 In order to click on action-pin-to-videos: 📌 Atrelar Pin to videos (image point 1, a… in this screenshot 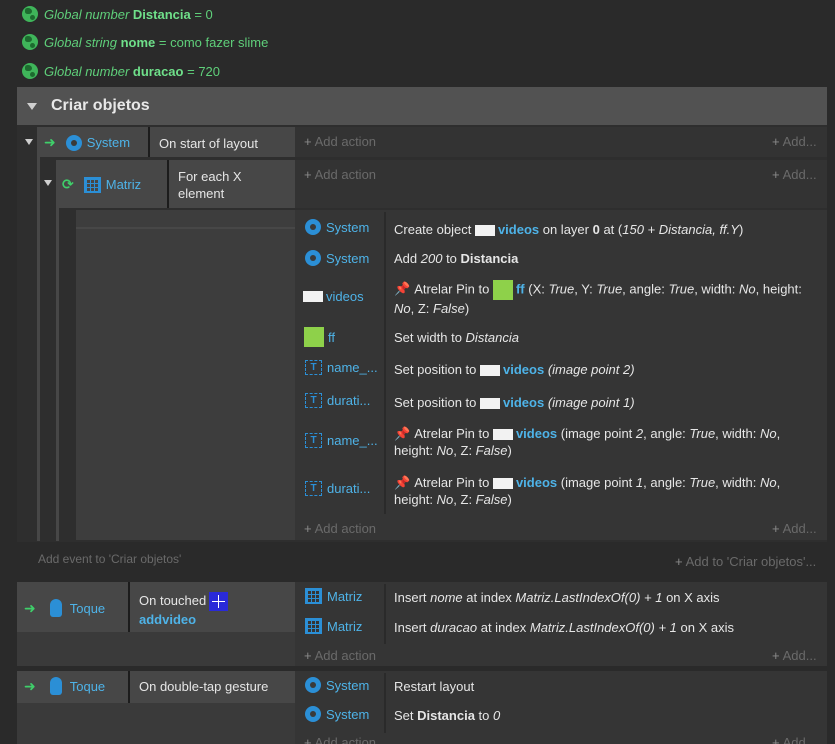, I will do `click(587, 491)`.